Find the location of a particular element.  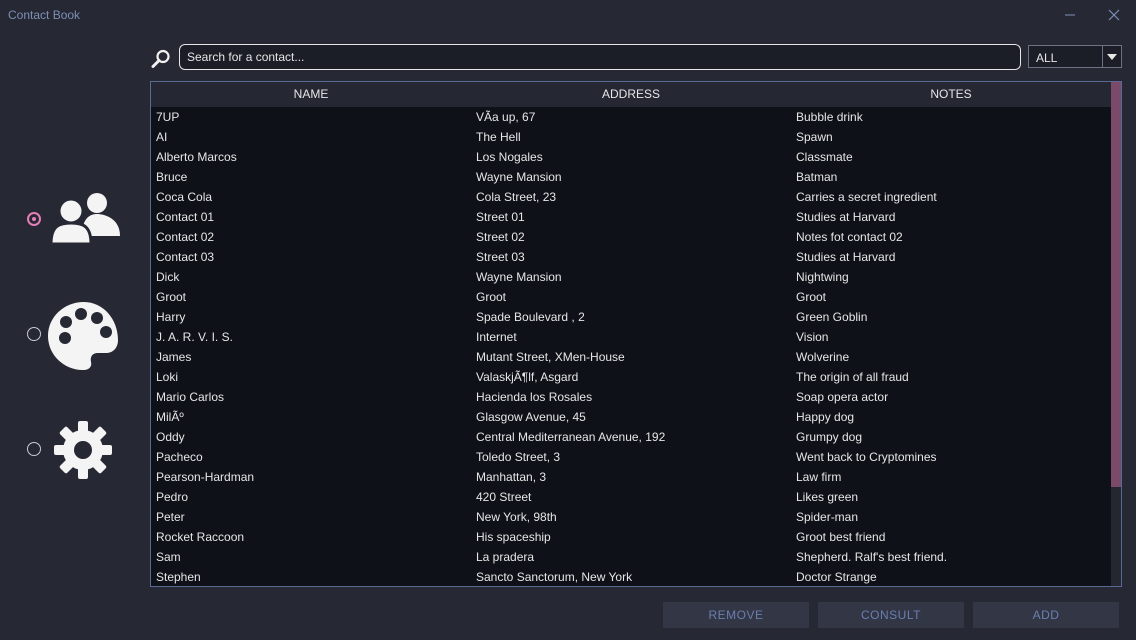

cell-notes: Vision is located at coordinates (812, 337).